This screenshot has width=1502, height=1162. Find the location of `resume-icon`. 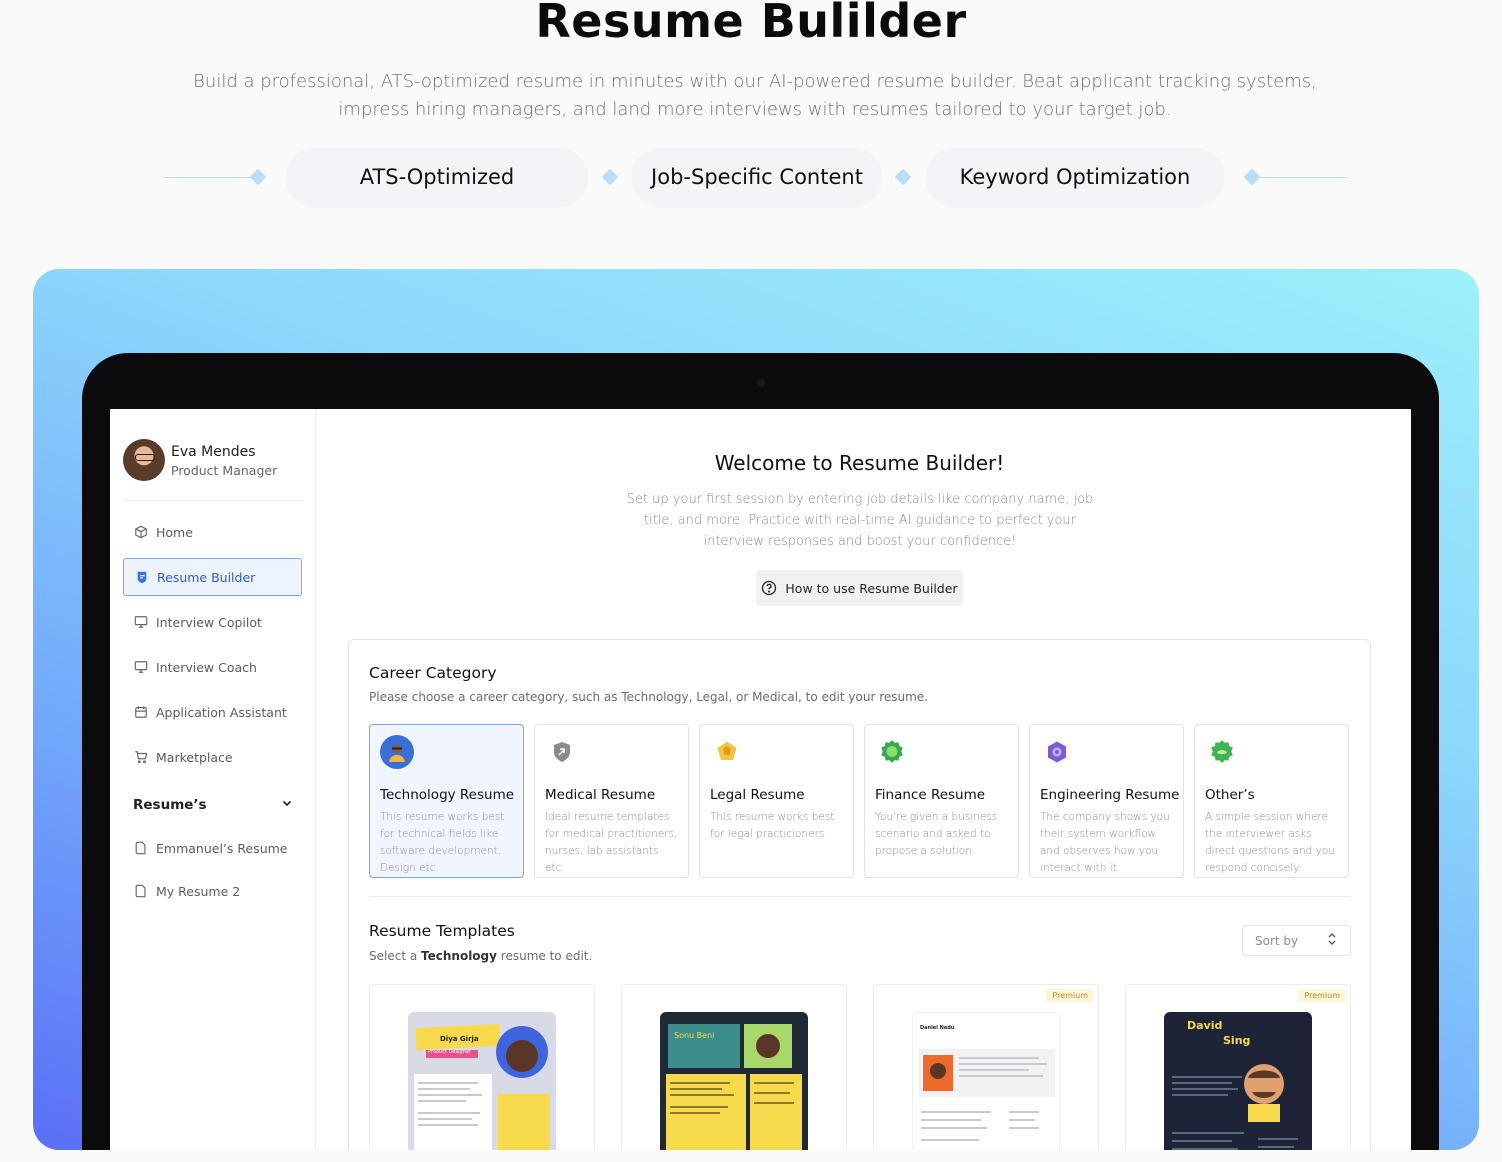

resume-icon is located at coordinates (142, 577).